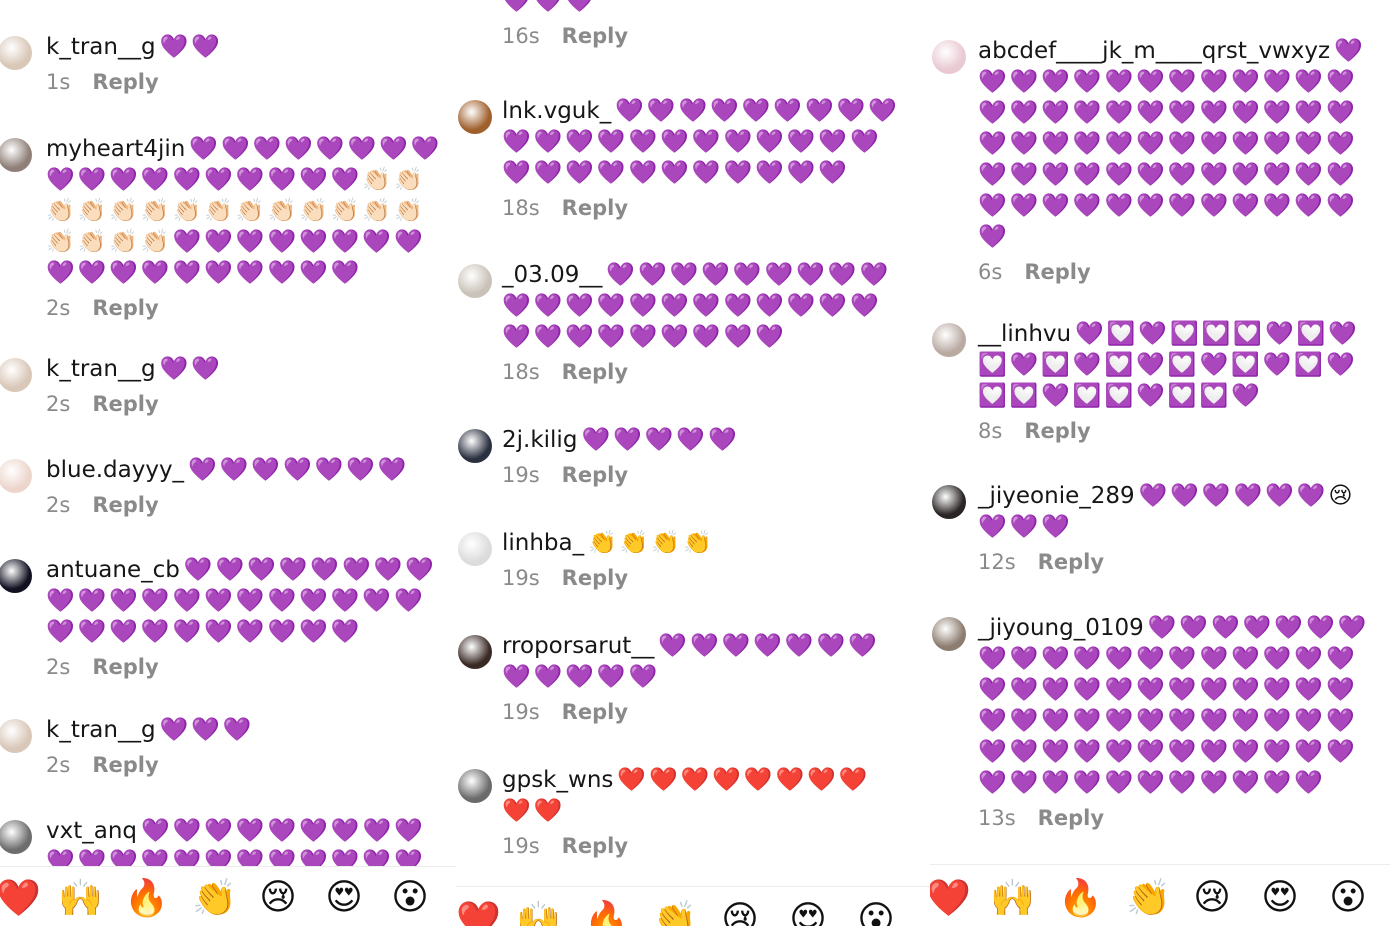  I want to click on comment-text: ❤️❤️❤️❤️❤️❤️❤️❤️, so click(744, 780).